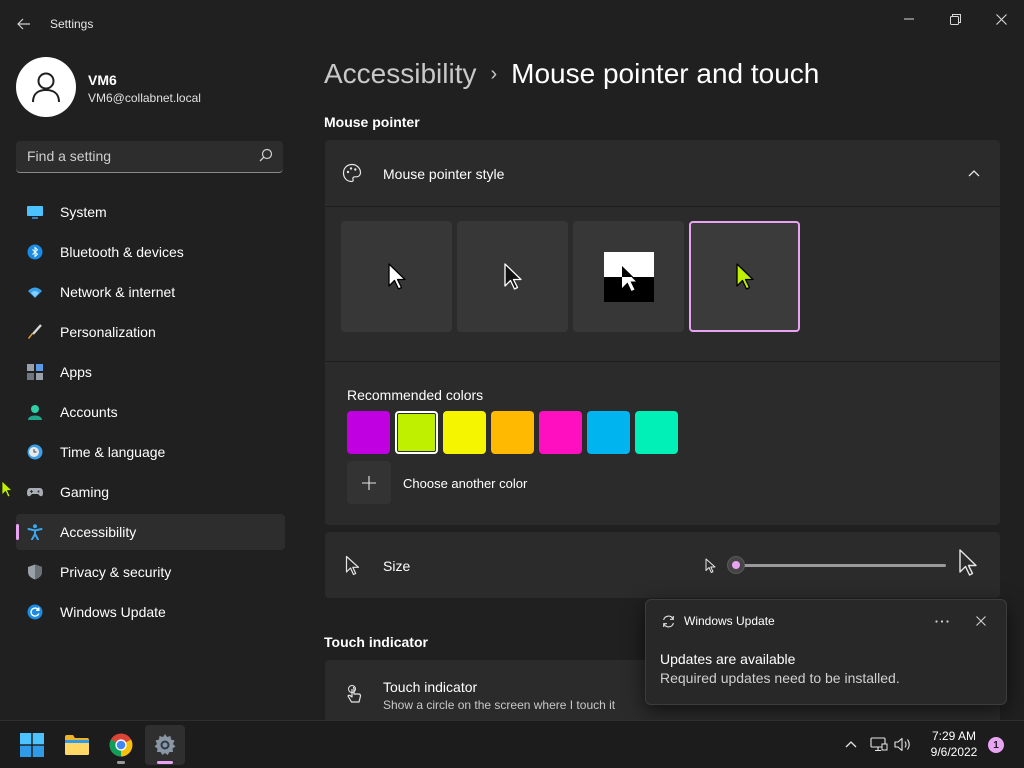 This screenshot has height=768, width=1024. Describe the element at coordinates (465, 483) in the screenshot. I see `choose-another-color-label: Choose another color` at that location.